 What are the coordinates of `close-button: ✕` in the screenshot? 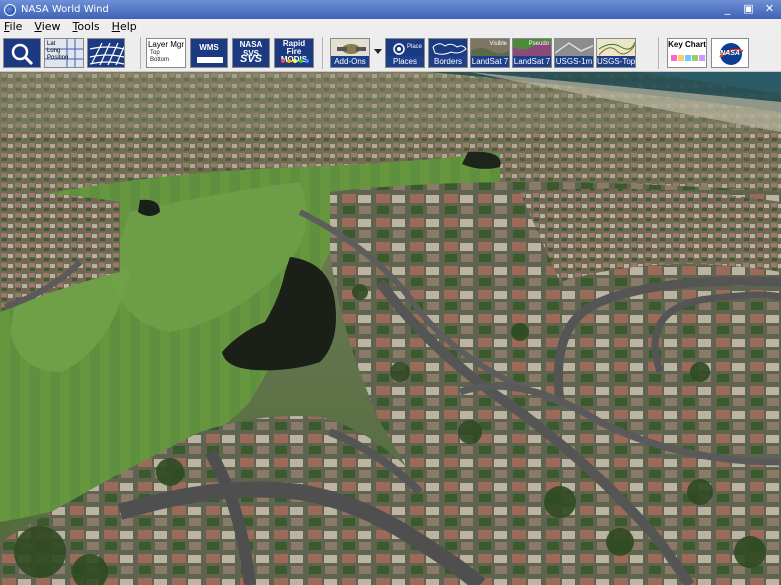 It's located at (769, 9).